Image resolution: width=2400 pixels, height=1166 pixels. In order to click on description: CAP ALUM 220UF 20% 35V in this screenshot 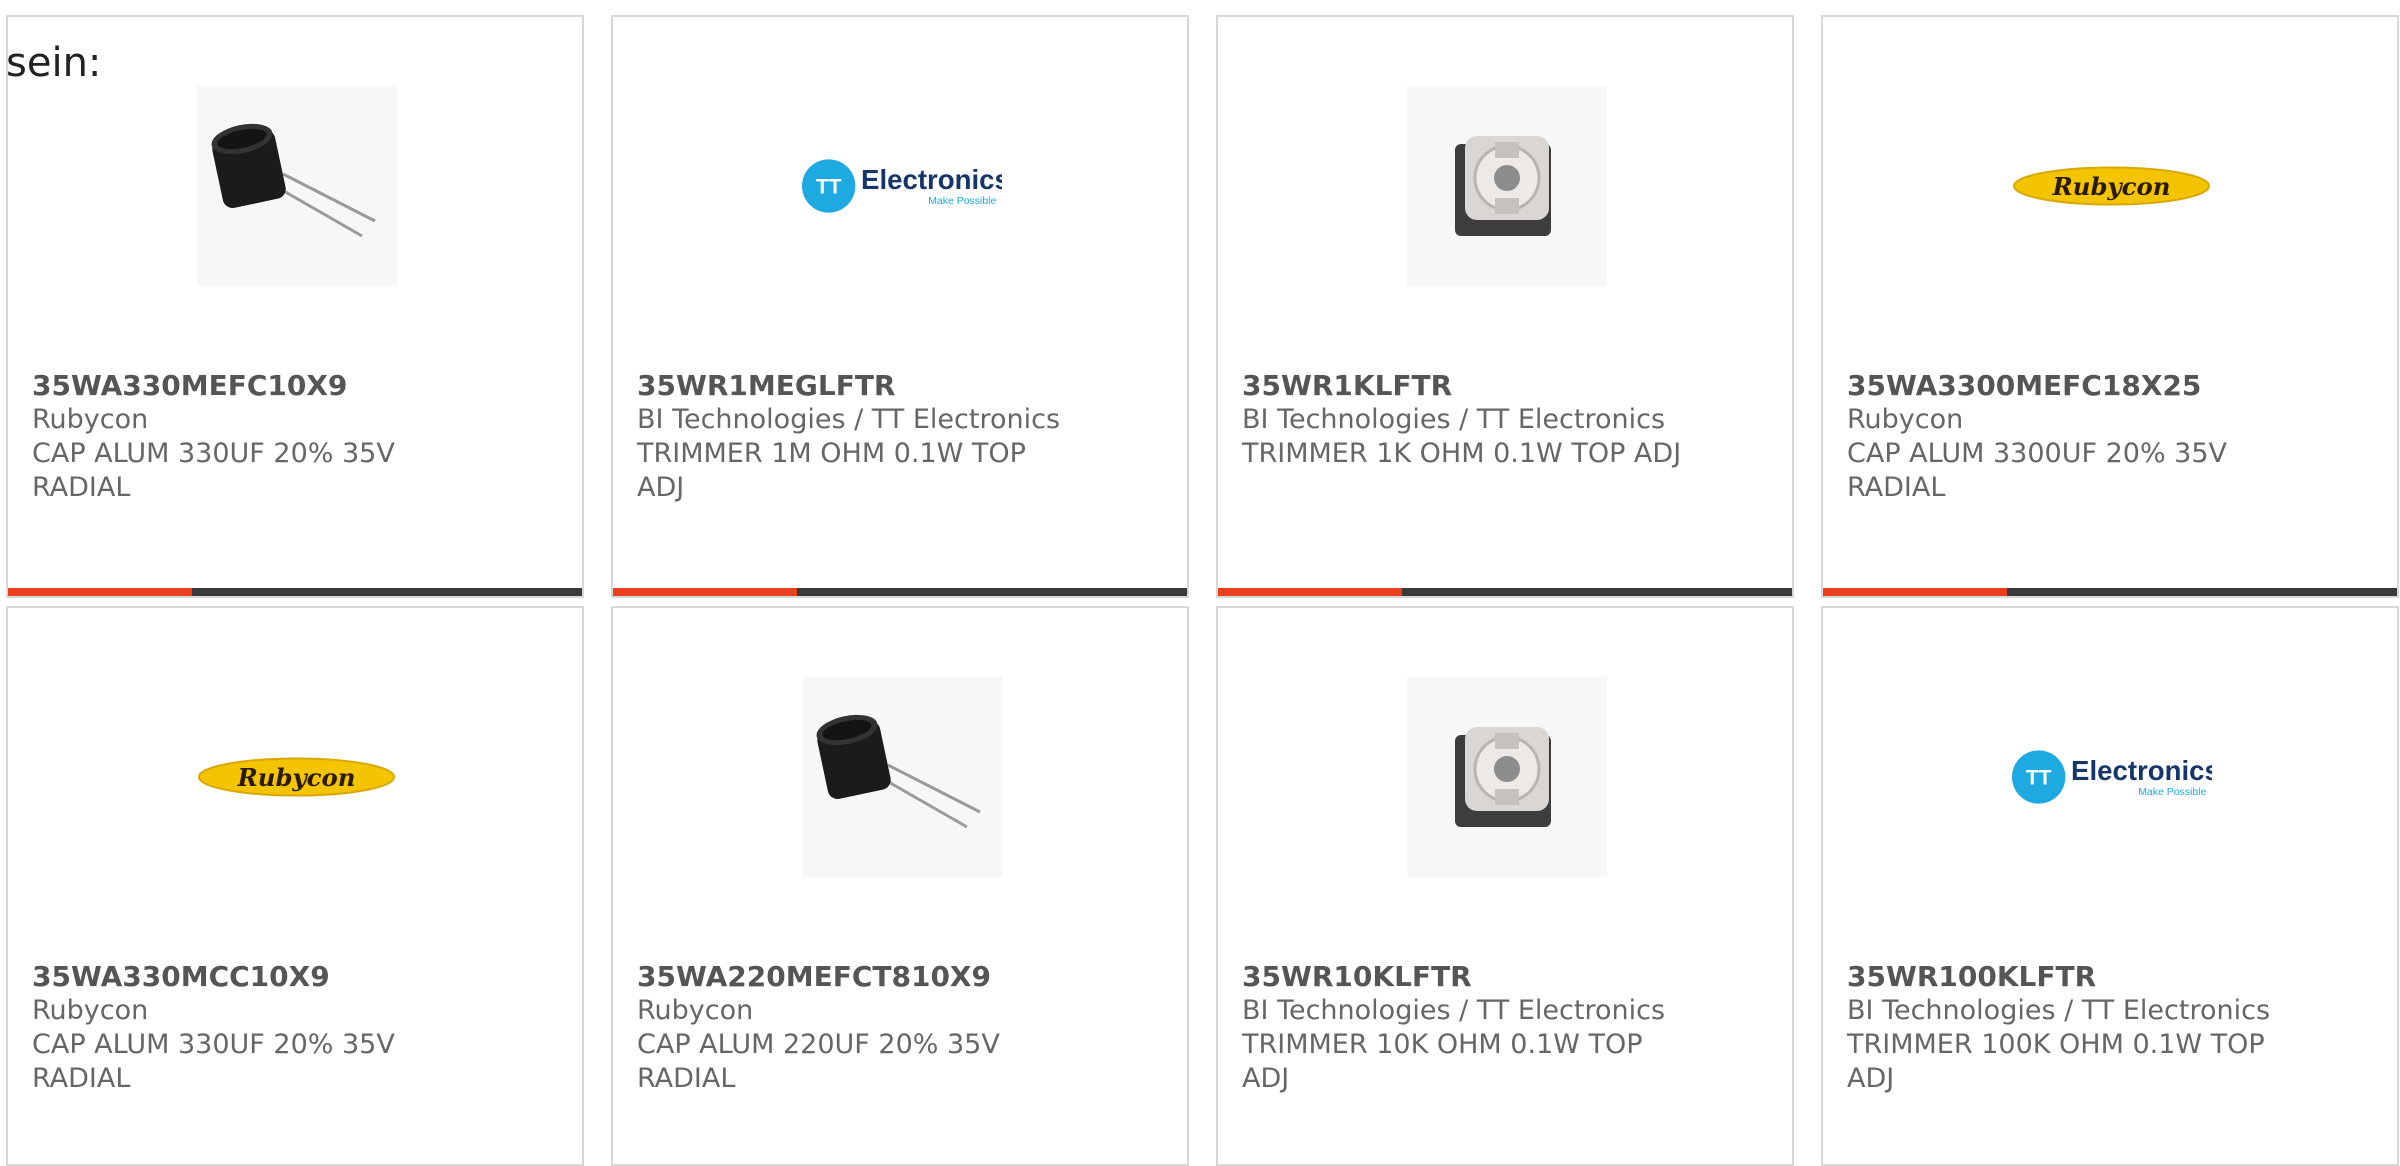, I will do `click(818, 1044)`.